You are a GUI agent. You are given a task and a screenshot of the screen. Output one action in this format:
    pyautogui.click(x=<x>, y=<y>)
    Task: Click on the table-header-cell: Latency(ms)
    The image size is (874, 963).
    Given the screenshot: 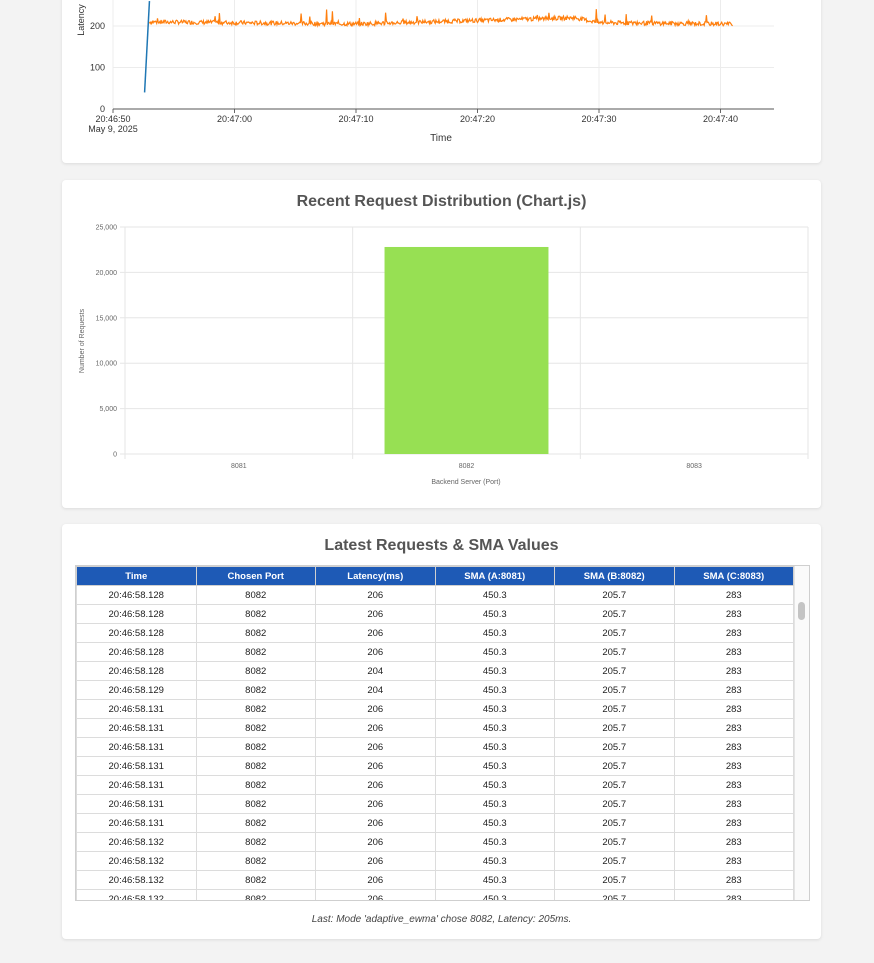 What is the action you would take?
    pyautogui.click(x=375, y=576)
    